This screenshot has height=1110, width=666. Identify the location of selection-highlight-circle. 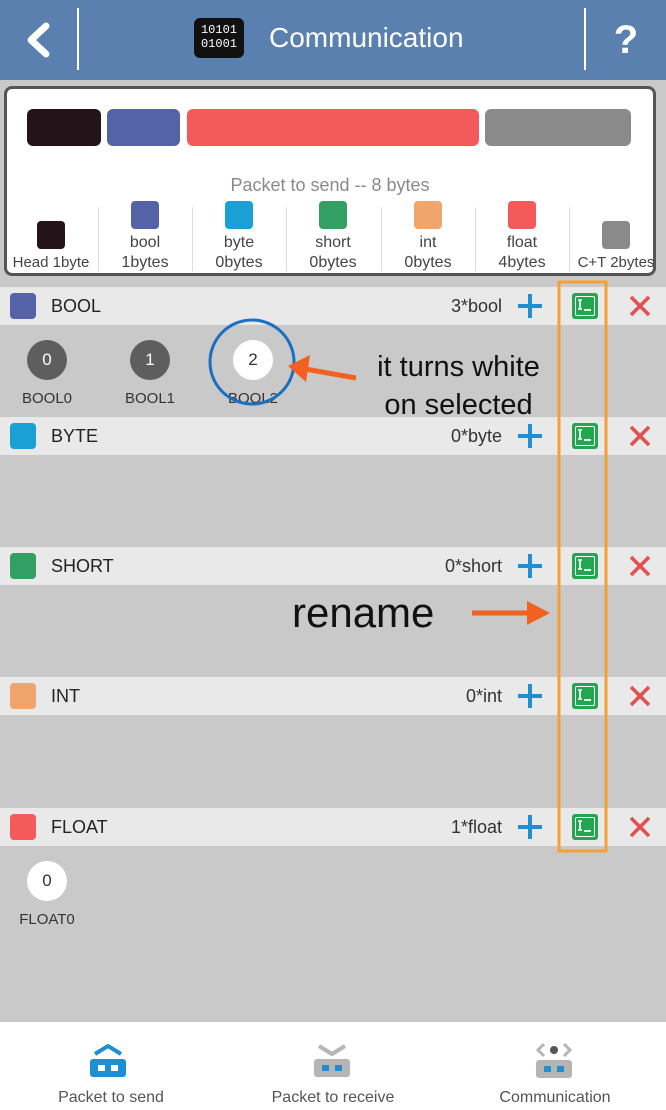
(252, 362).